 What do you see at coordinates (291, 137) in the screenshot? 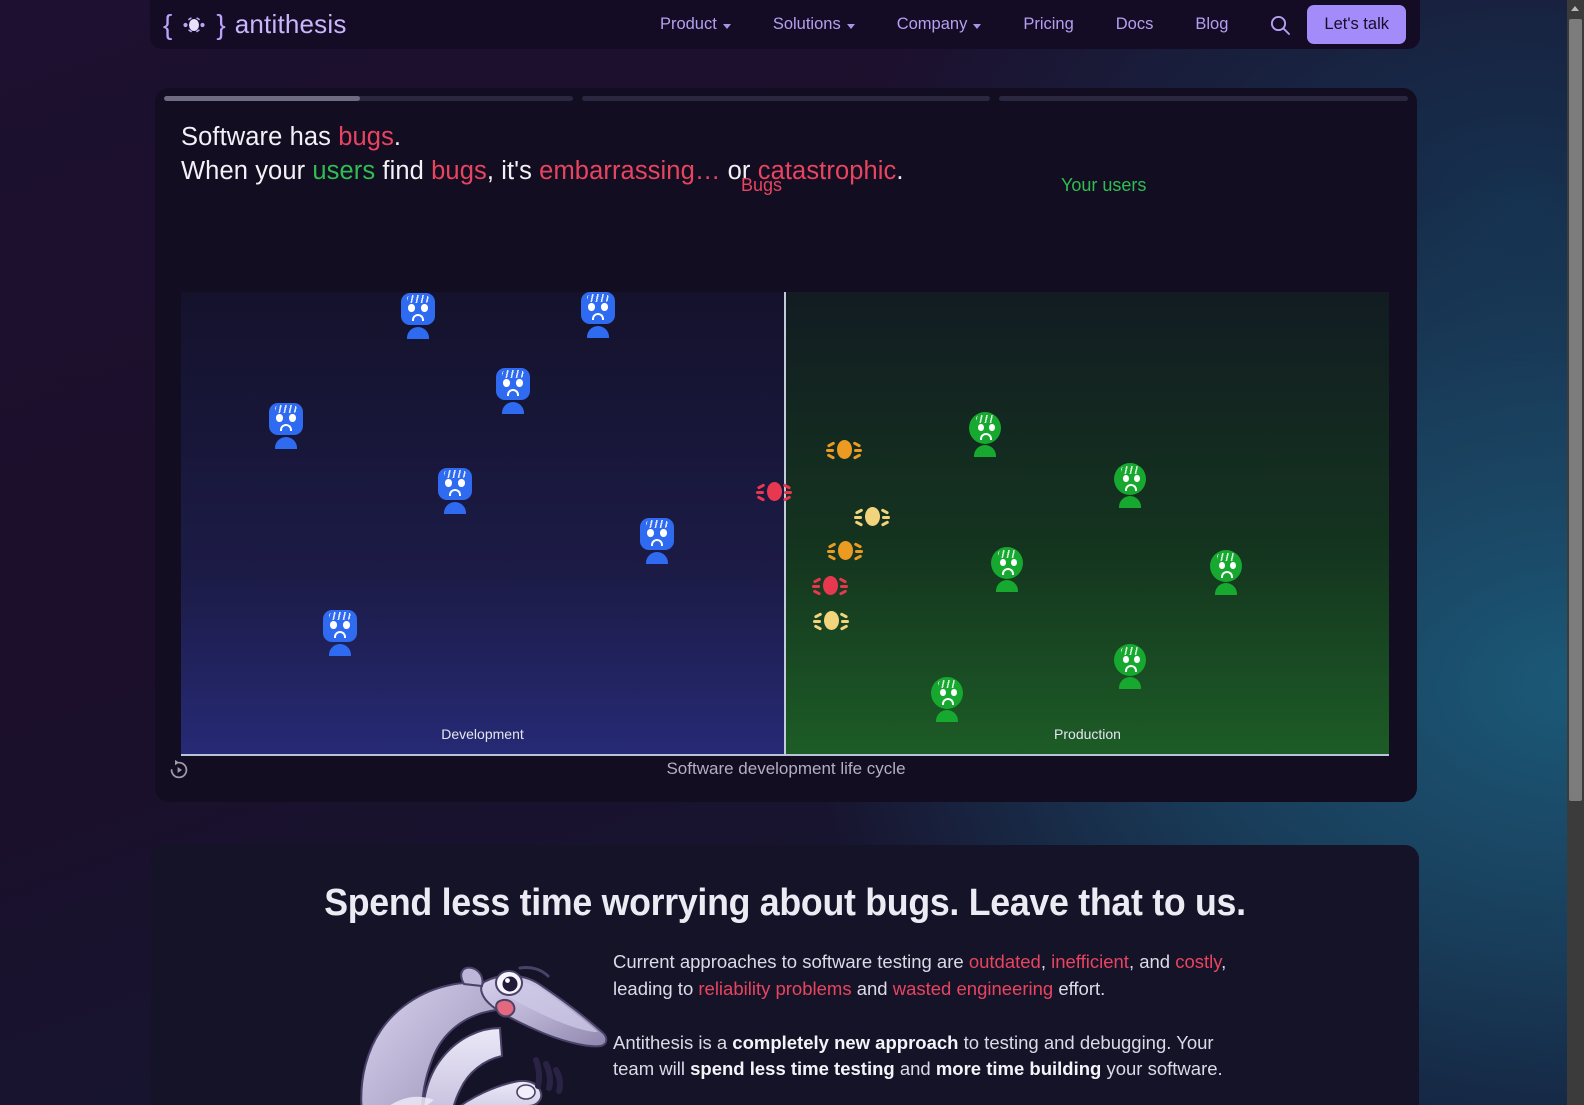
I see `hero-headline-line1: Software has bugs.` at bounding box center [291, 137].